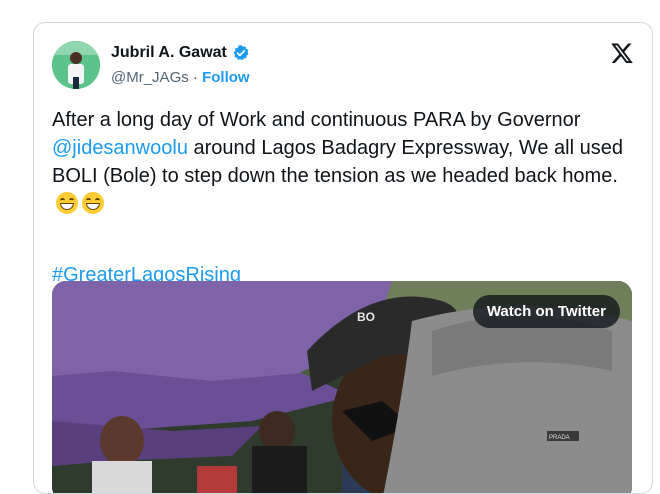 The image size is (660, 494). Describe the element at coordinates (546, 311) in the screenshot. I see `watch-on-twitter-button: Watch on Twitter` at that location.